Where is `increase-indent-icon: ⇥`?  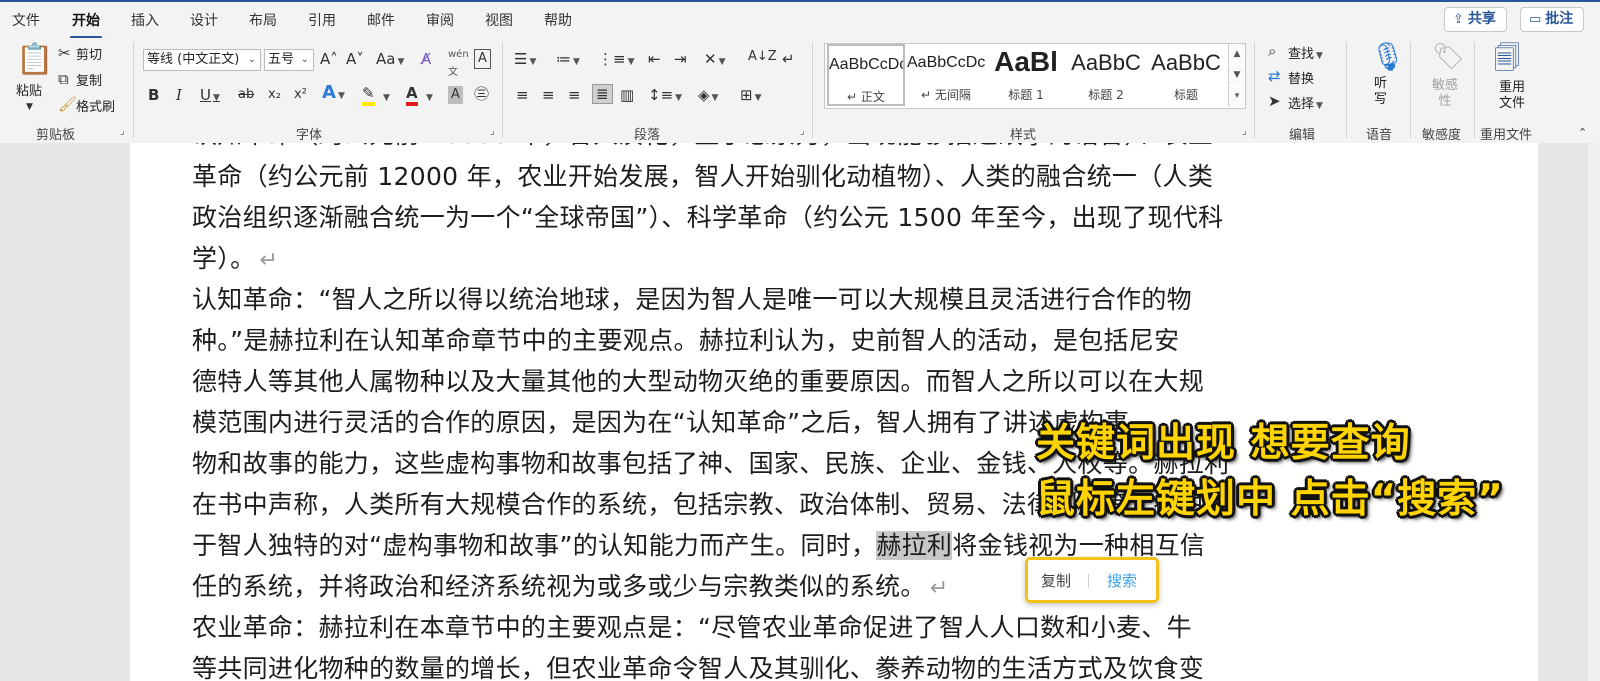 increase-indent-icon: ⇥ is located at coordinates (680, 59).